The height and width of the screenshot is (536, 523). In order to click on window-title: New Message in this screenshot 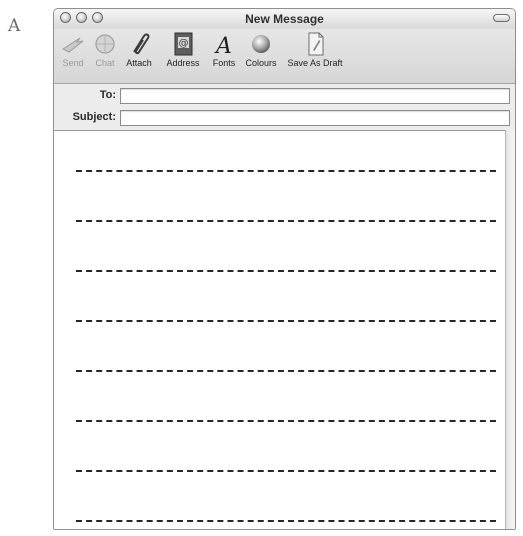, I will do `click(284, 19)`.